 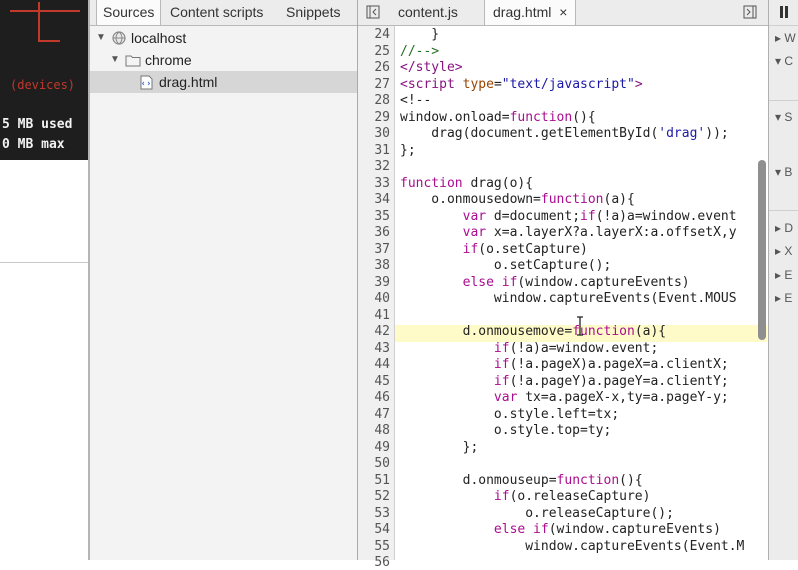 I want to click on line-number: 33, so click(x=374, y=183).